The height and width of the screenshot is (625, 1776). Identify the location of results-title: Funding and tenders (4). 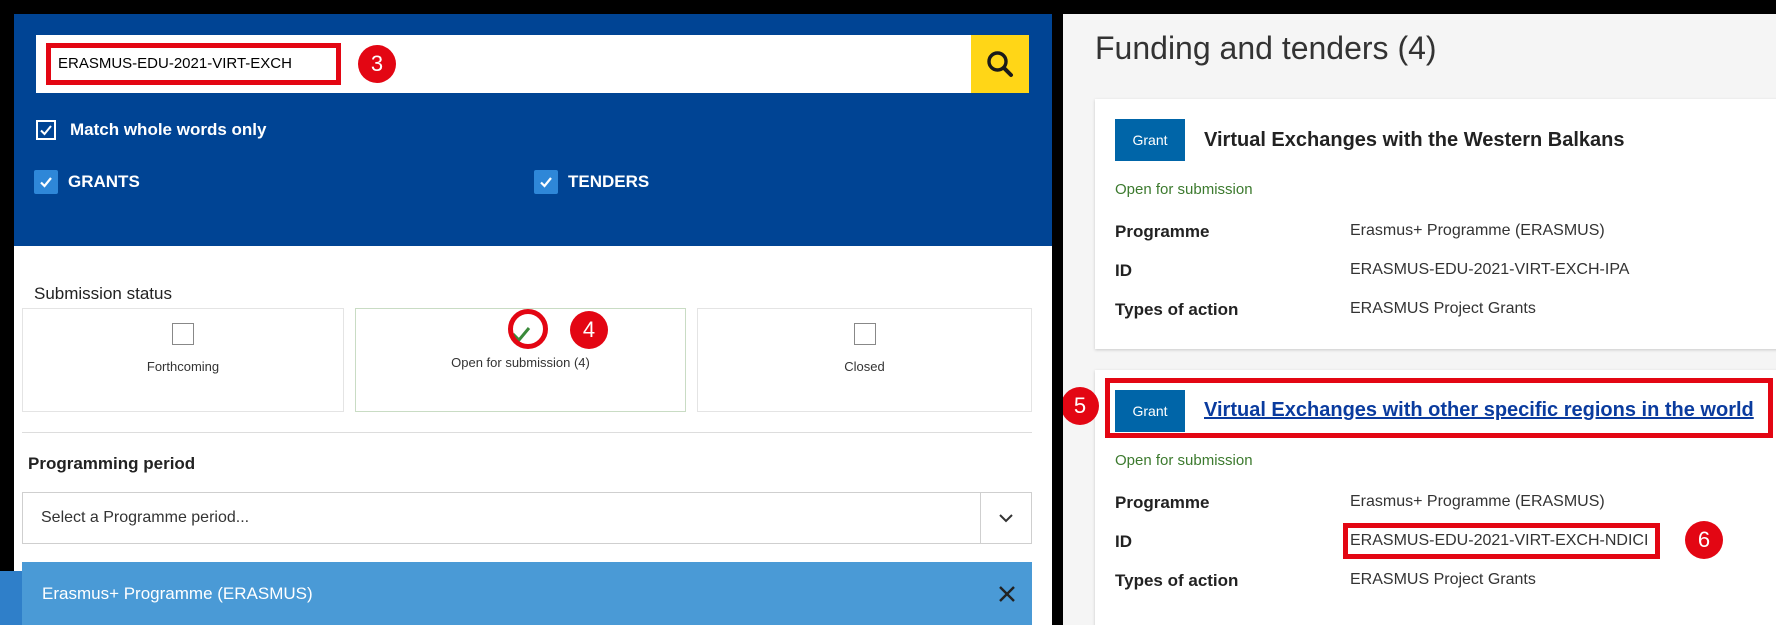
(1266, 48).